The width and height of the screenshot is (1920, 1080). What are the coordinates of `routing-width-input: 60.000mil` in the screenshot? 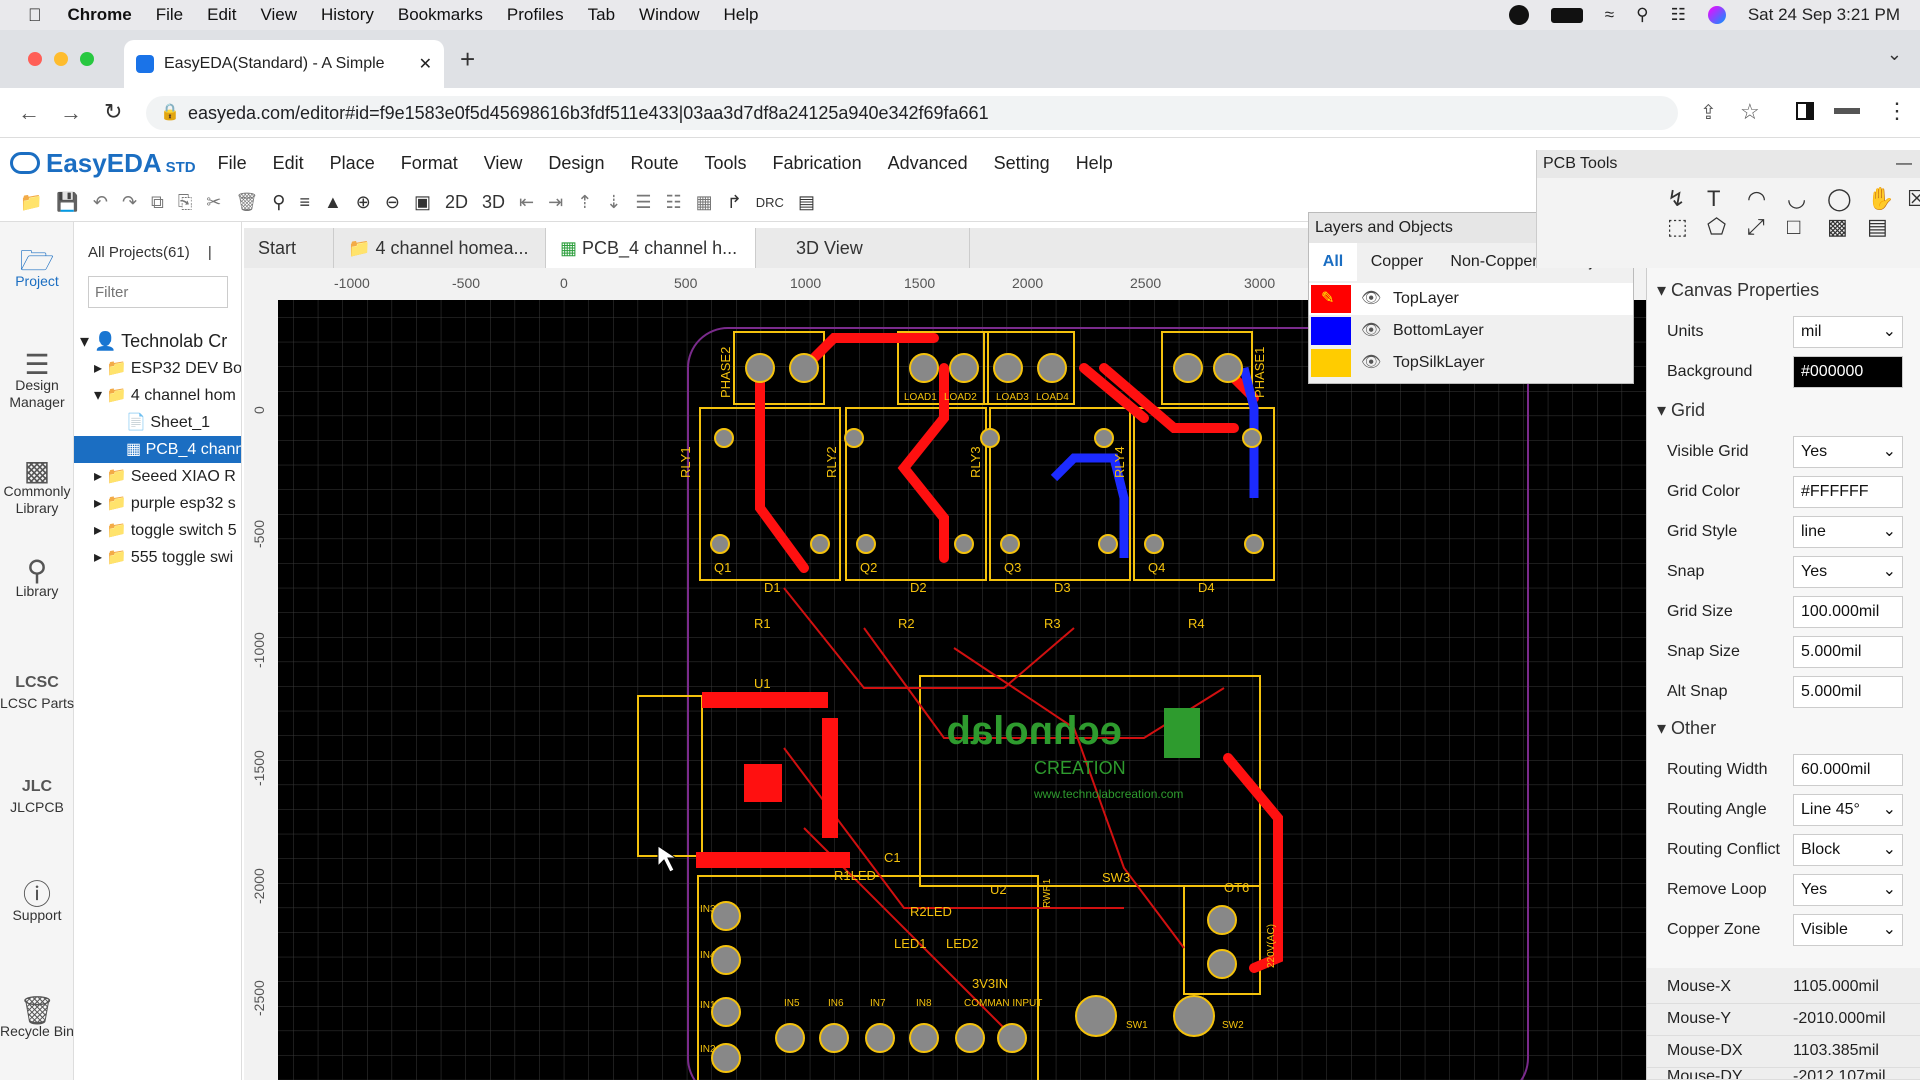 It's located at (1848, 770).